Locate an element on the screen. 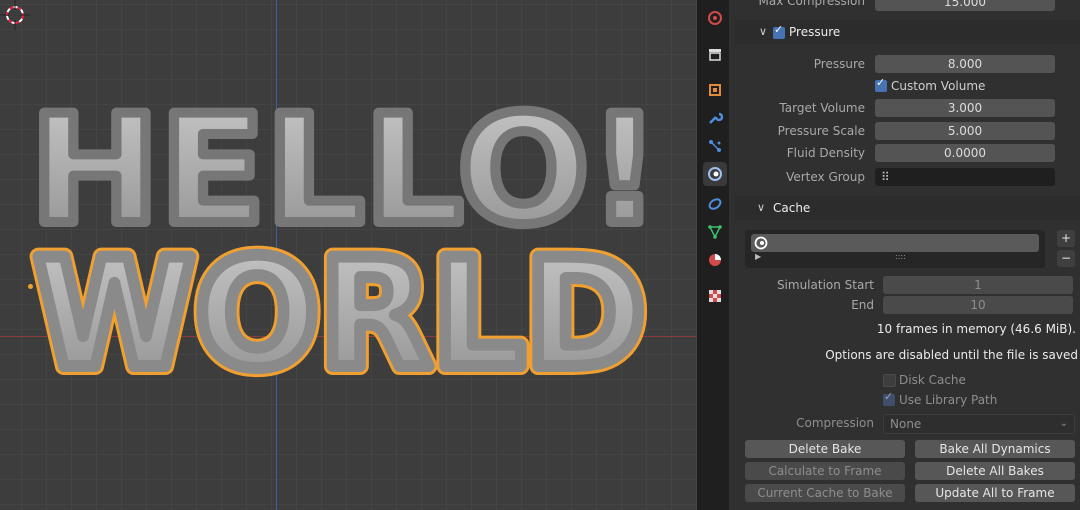 The image size is (1080, 510). max-compression-label: Max Compression is located at coordinates (812, 4).